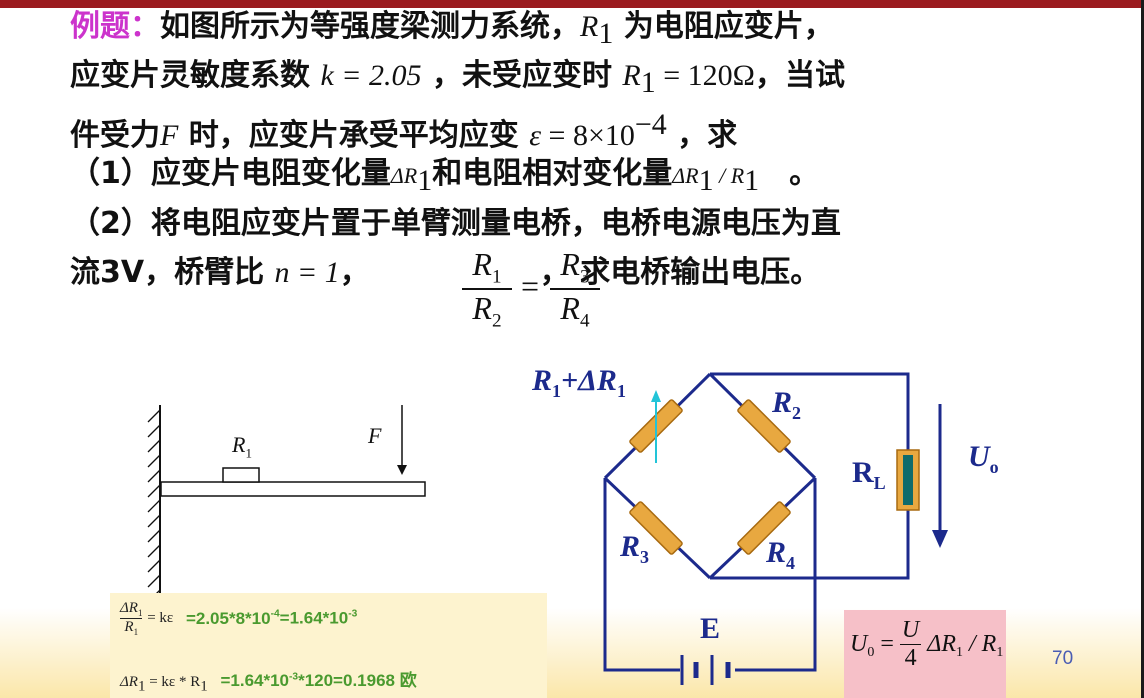 This screenshot has height=698, width=1144. What do you see at coordinates (375, 435) in the screenshot?
I see `beam-force-label: F` at bounding box center [375, 435].